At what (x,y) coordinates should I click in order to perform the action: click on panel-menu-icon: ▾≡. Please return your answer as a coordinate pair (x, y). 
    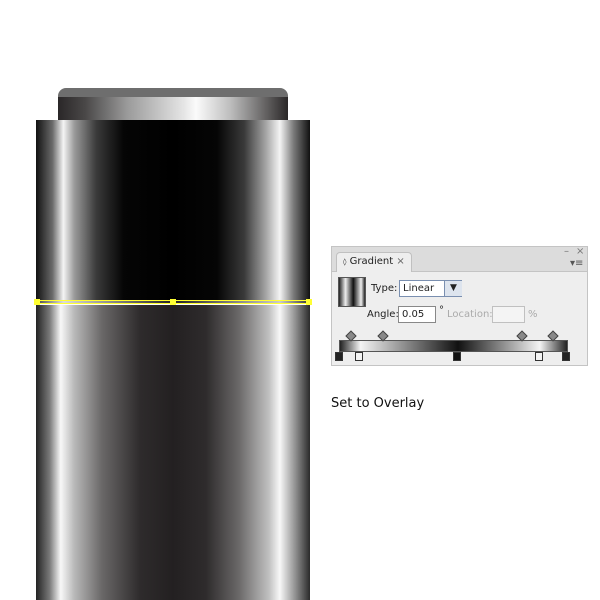
    Looking at the image, I should click on (576, 263).